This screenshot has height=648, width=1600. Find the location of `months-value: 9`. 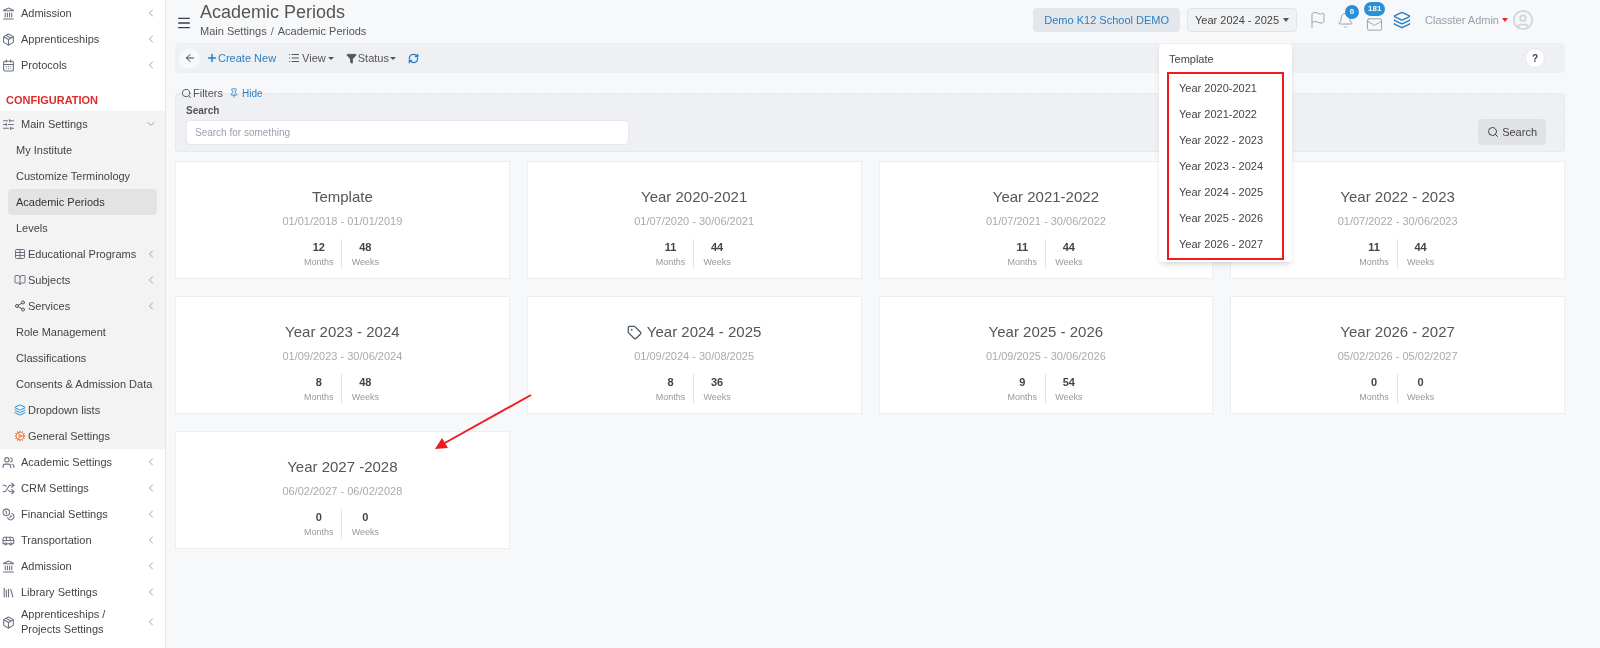

months-value: 9 is located at coordinates (1022, 382).